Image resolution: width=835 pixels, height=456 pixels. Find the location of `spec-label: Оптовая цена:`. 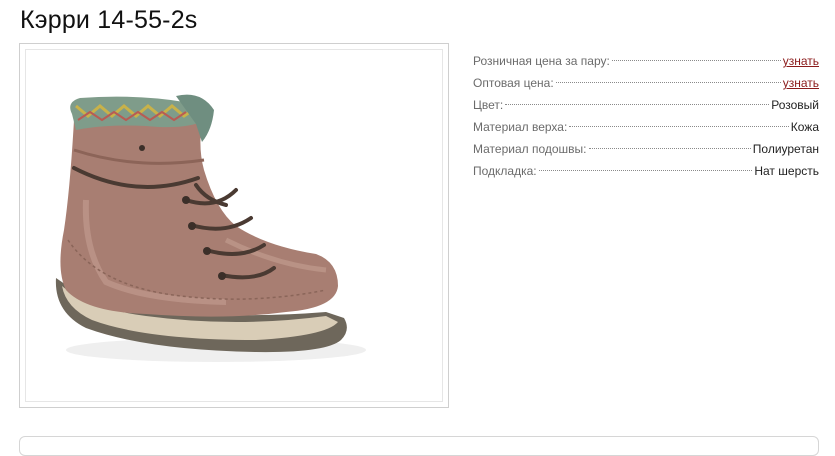

spec-label: Оптовая цена: is located at coordinates (513, 83).